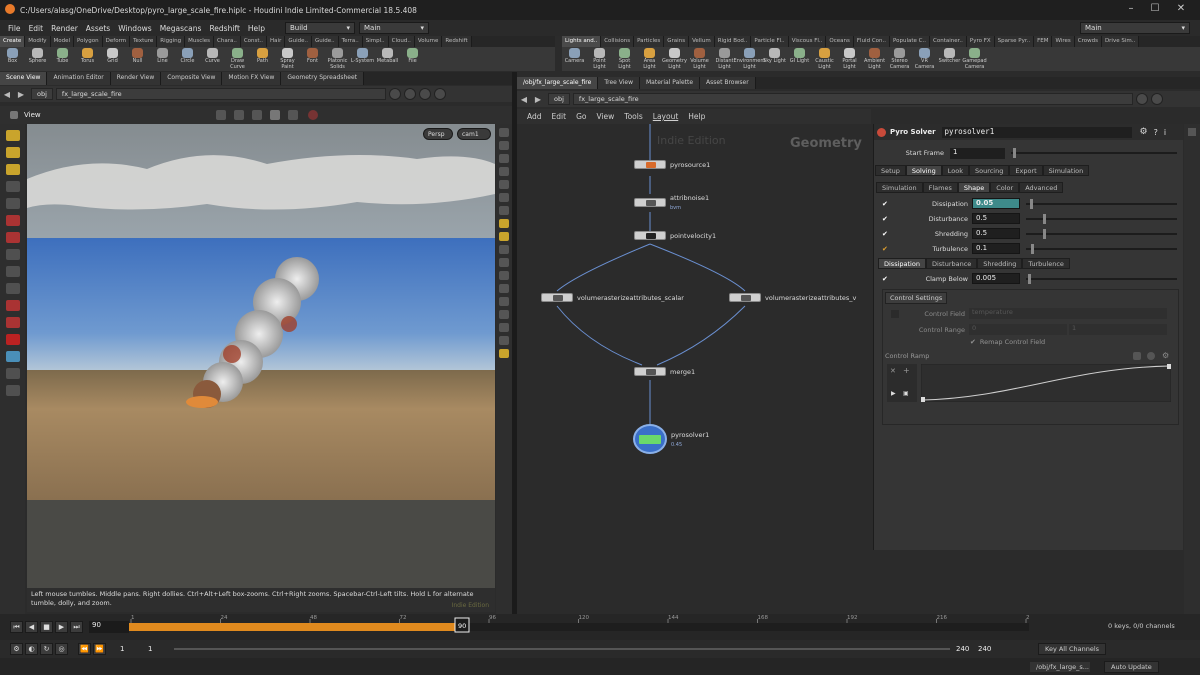 This screenshot has height=675, width=1200. Describe the element at coordinates (130, 649) in the screenshot. I see `range-start: 1` at that location.